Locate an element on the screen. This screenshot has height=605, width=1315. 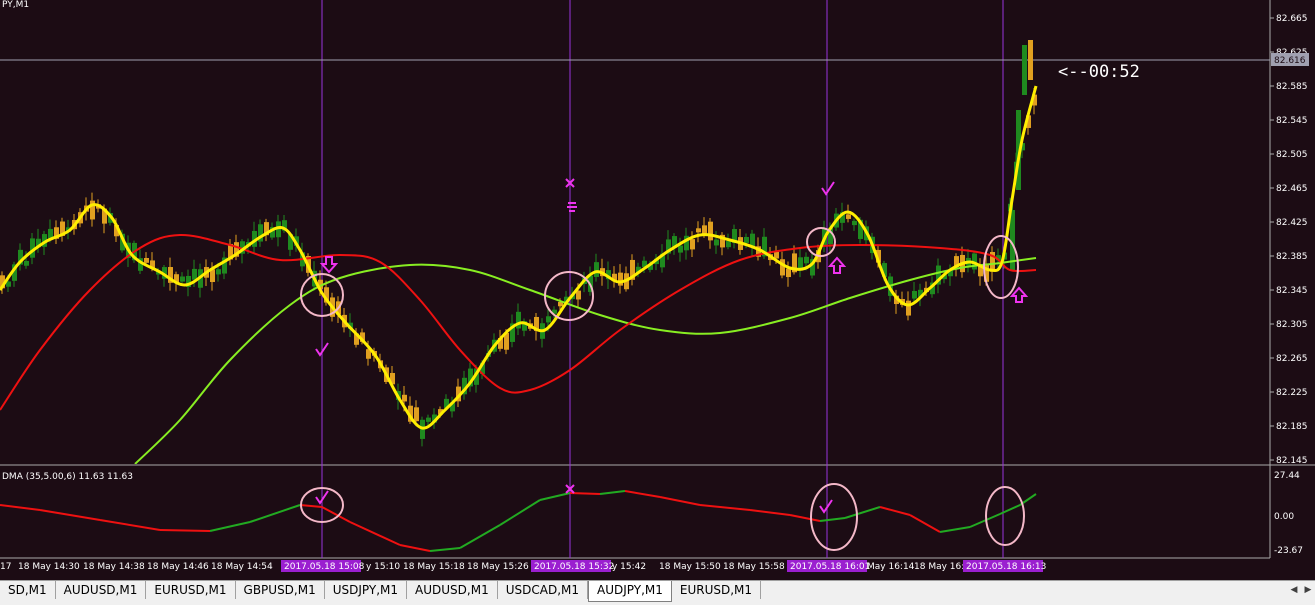
time-label: 18 May 14:30 is located at coordinates (49, 567).